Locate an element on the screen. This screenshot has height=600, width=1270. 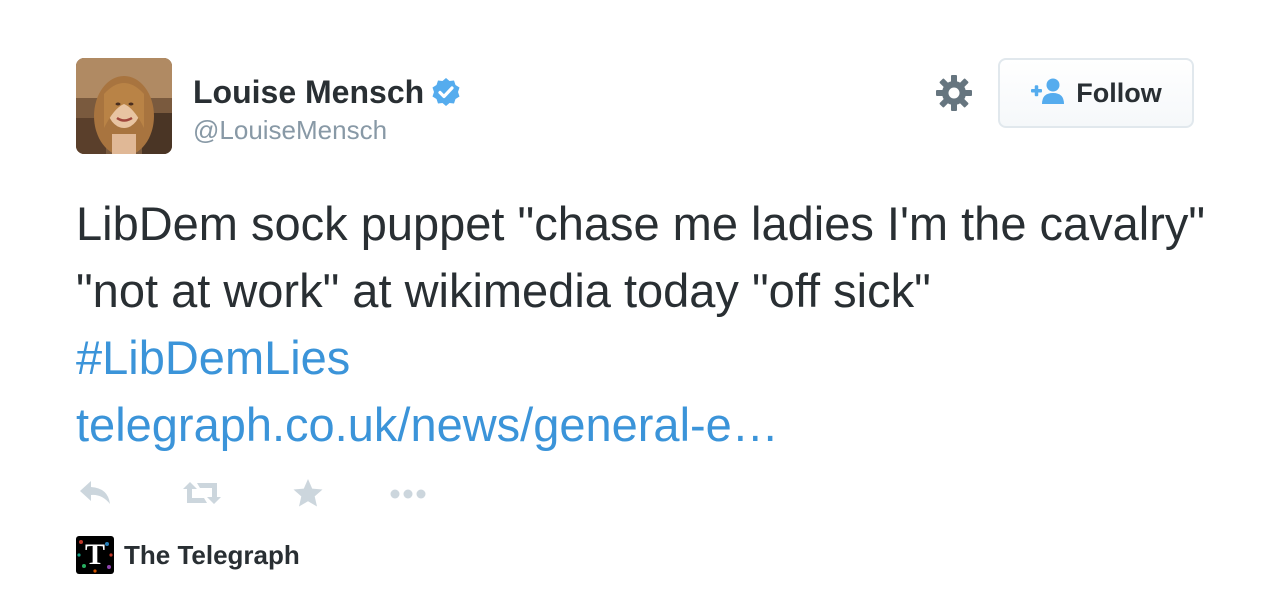
retweet-icon is located at coordinates (202, 495).